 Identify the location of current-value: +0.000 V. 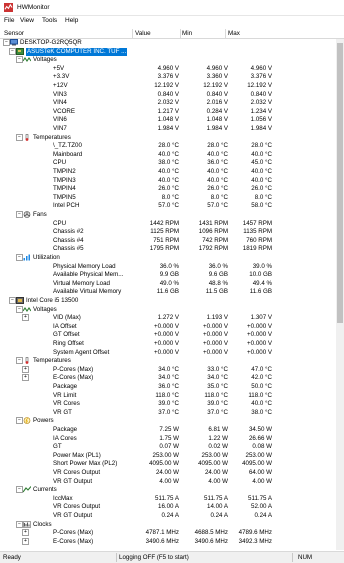
(166, 326).